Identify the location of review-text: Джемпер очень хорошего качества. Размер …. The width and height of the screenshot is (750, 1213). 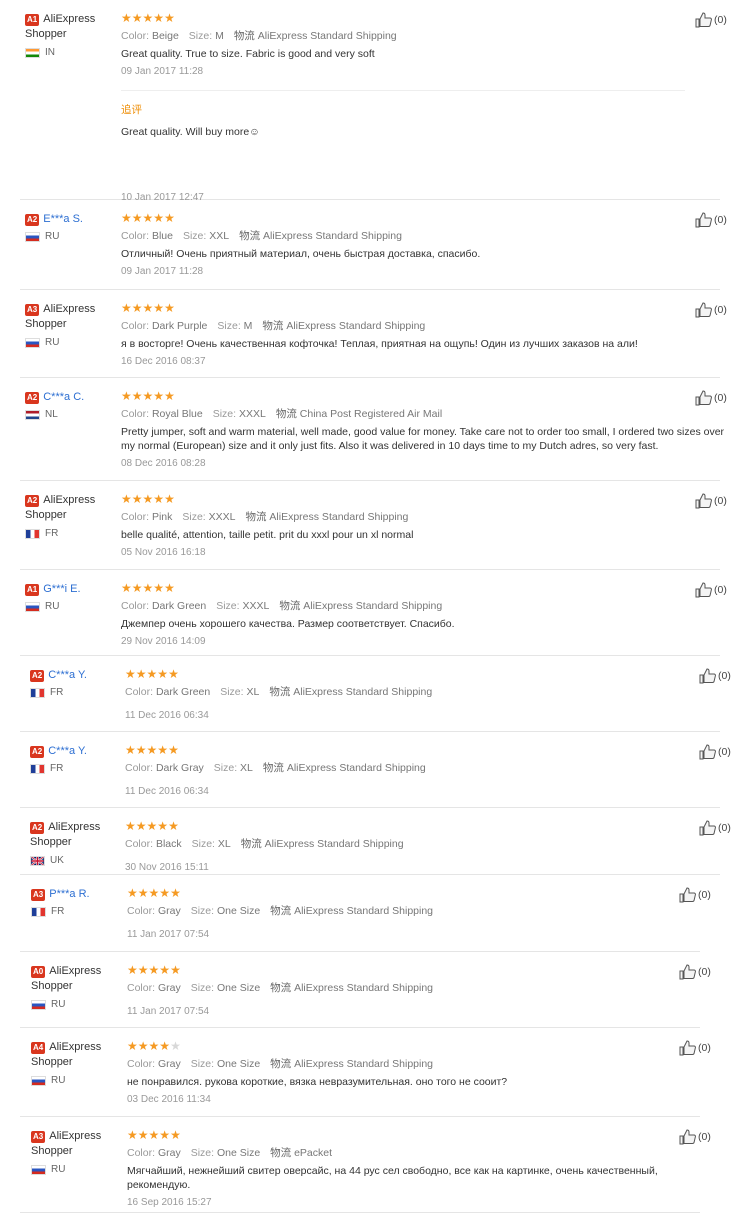
(288, 624).